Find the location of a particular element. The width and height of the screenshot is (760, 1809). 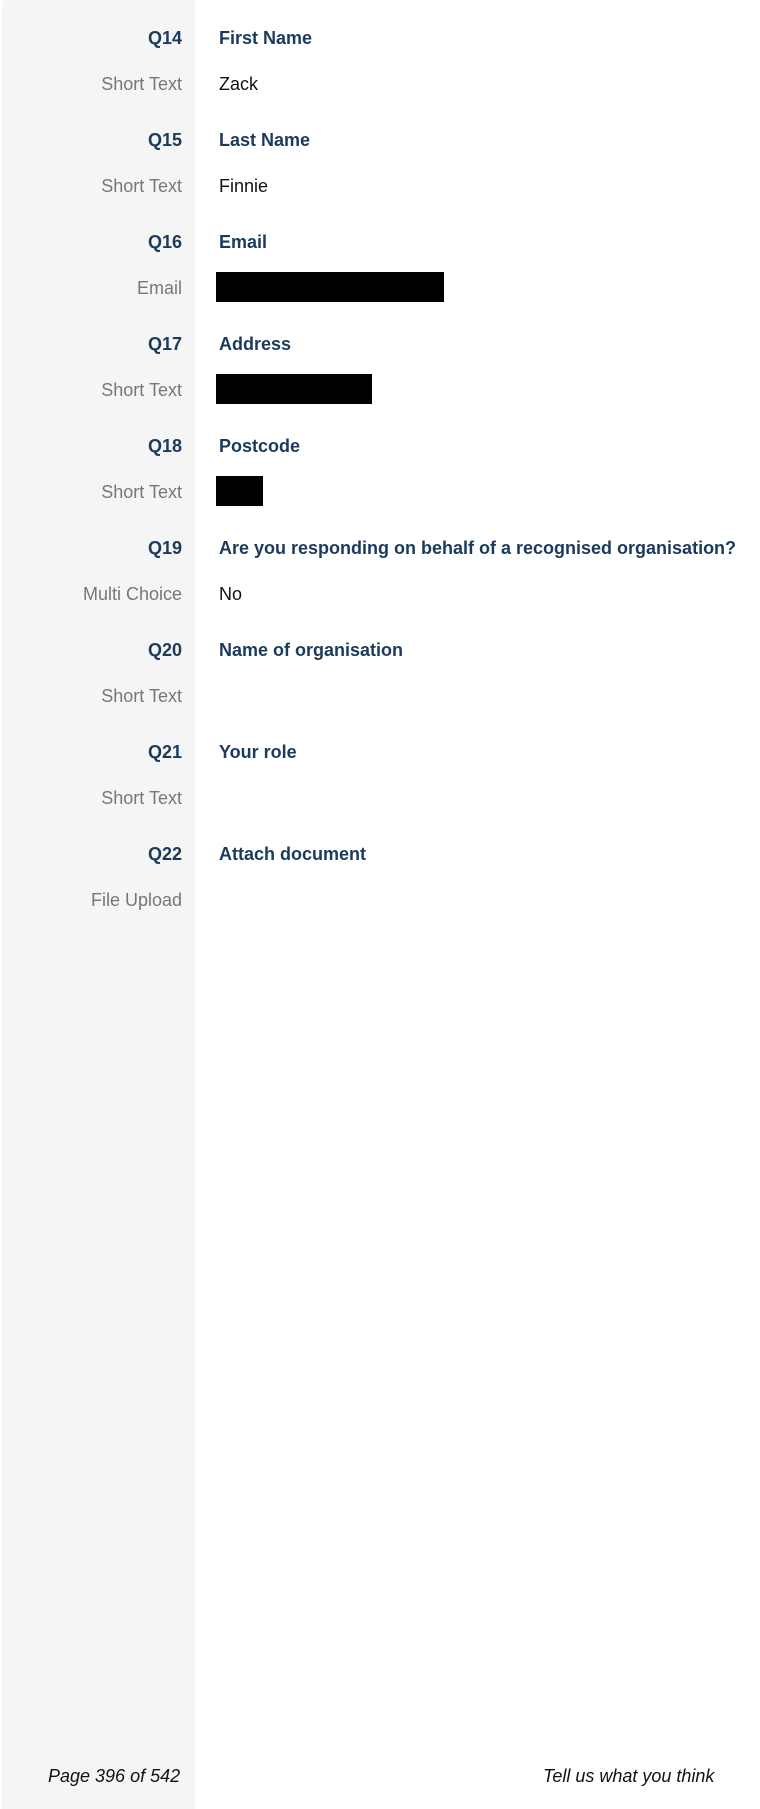

question-title: Last Name is located at coordinates (265, 140).